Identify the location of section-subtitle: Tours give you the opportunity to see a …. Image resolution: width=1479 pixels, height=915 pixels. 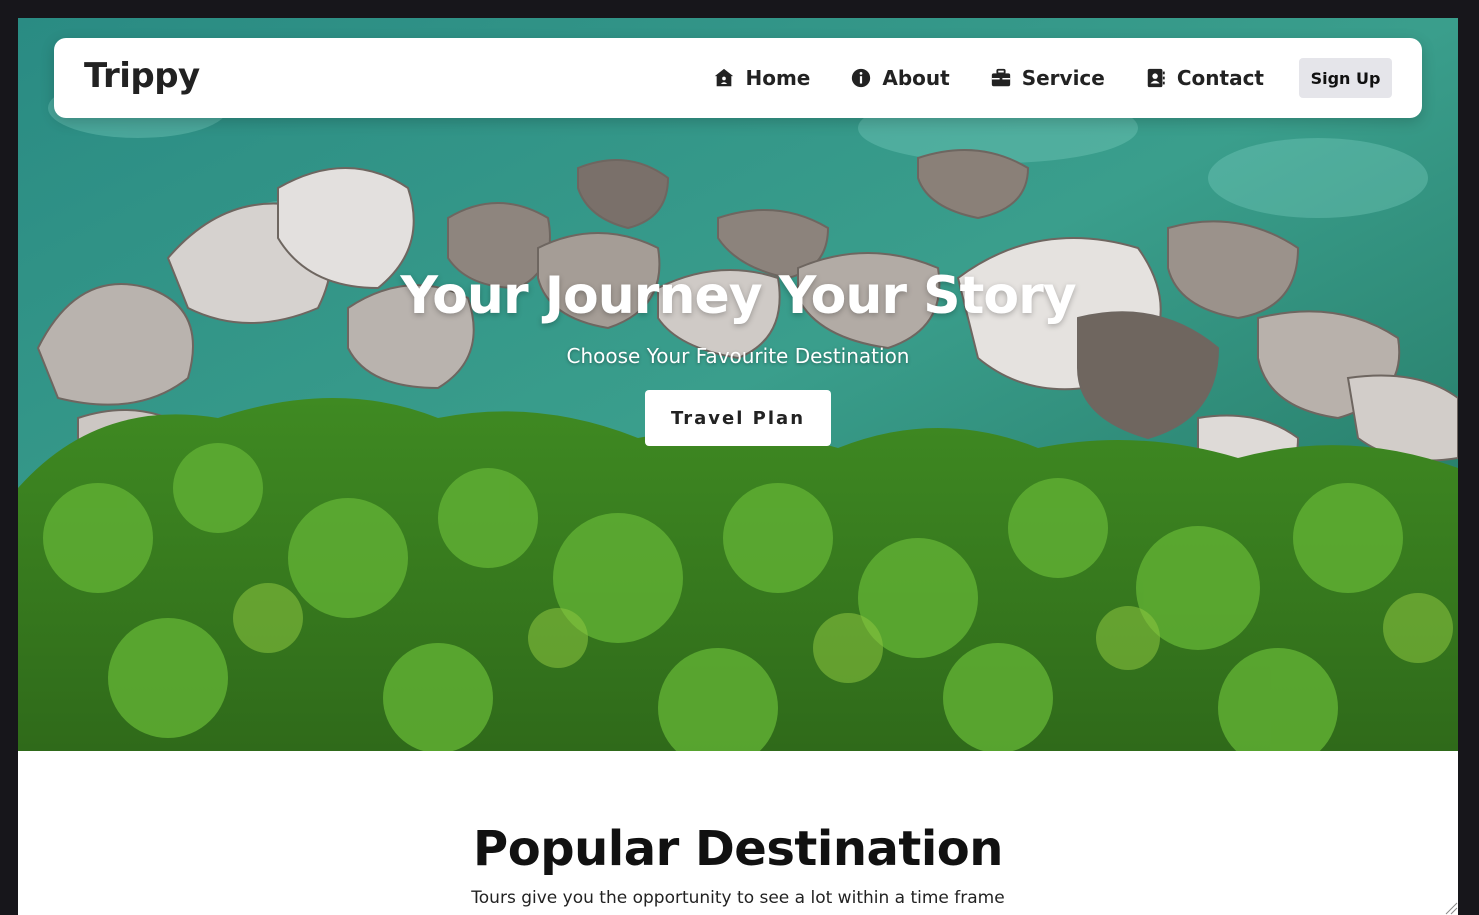
(738, 898).